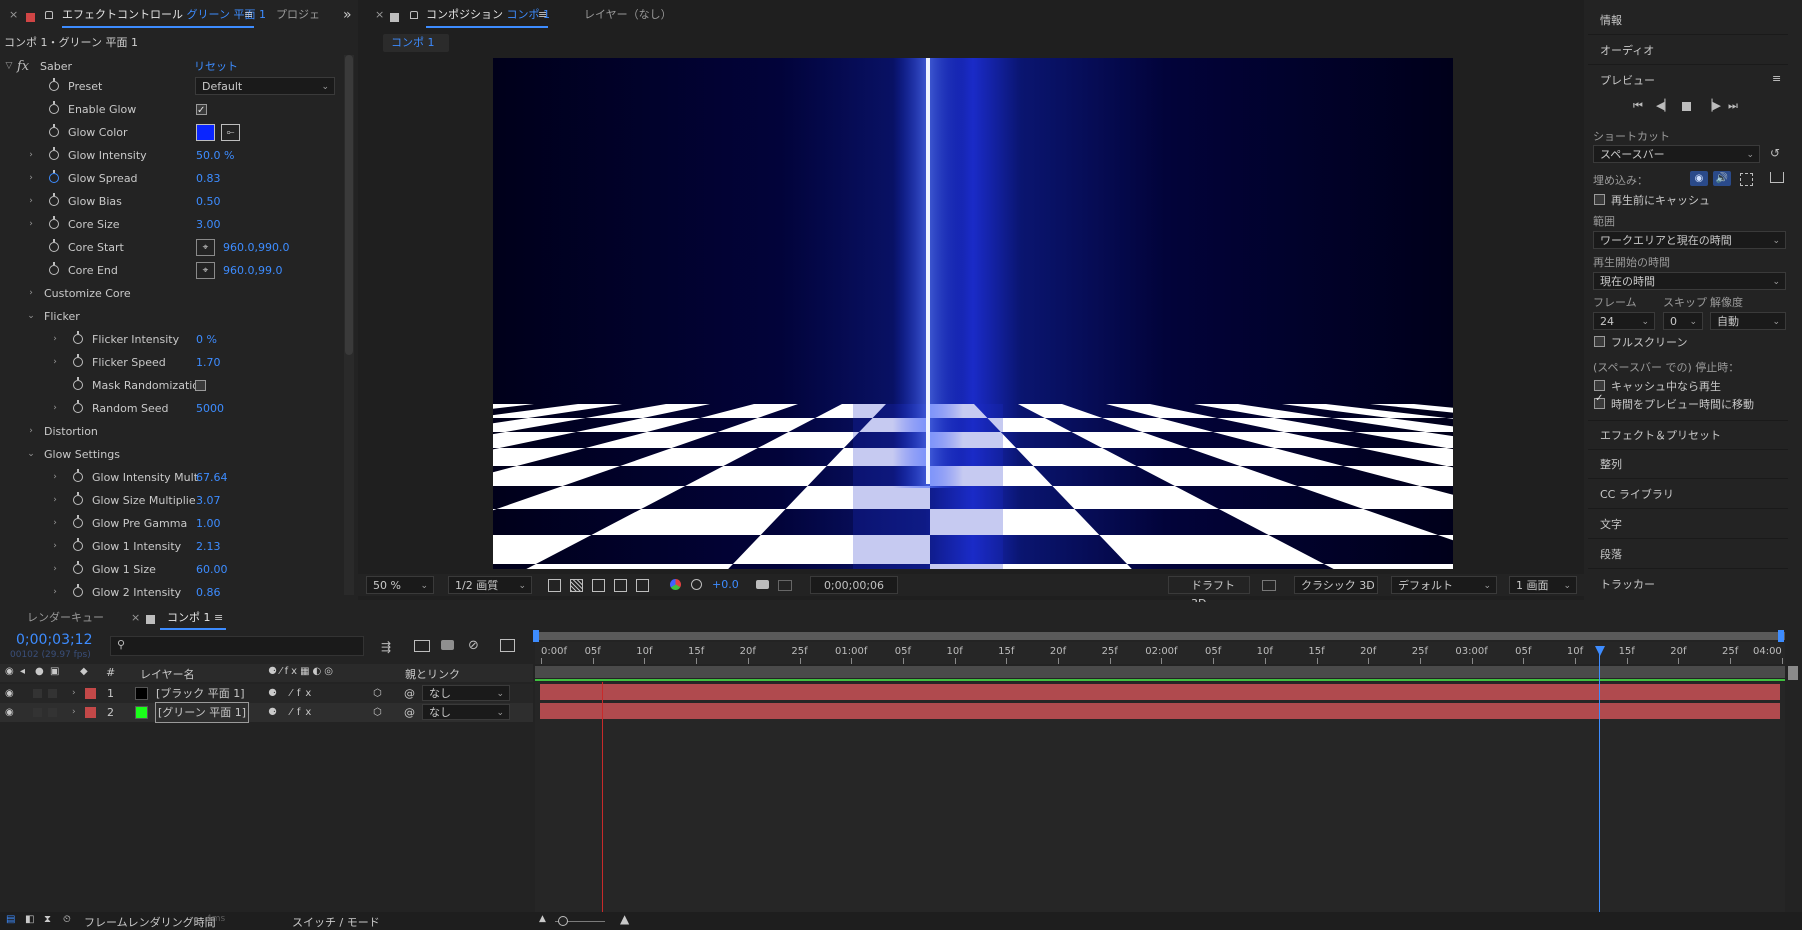  I want to click on cache-before-playback-checkbox, so click(1599, 199).